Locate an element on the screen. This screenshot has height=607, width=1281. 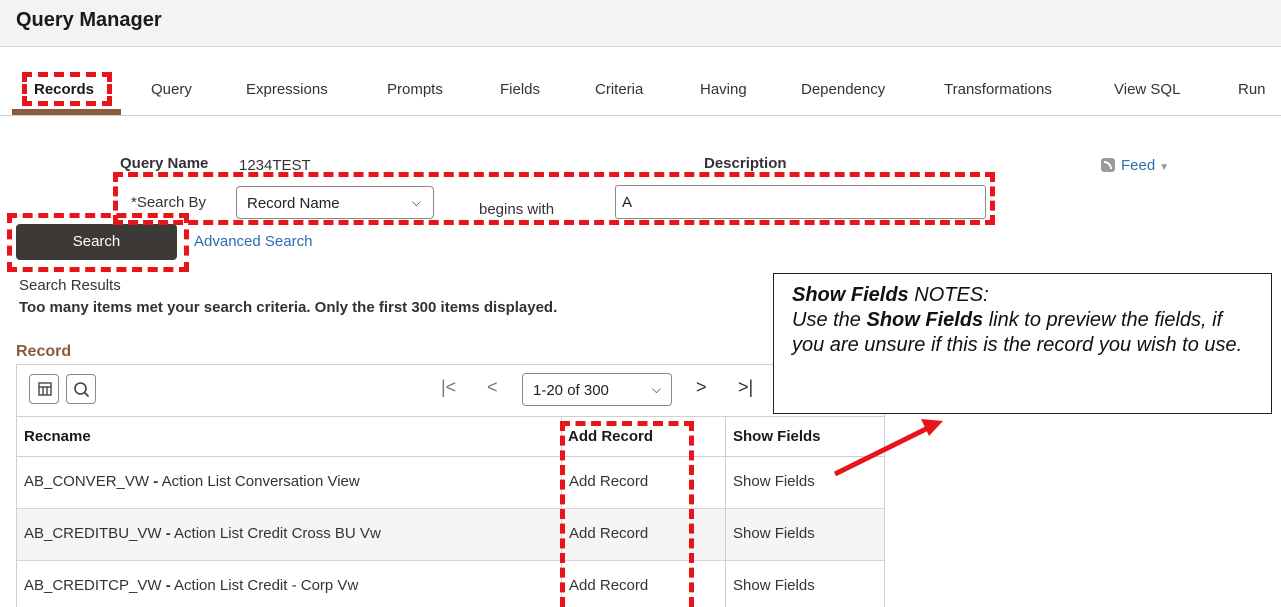
column-divider is located at coordinates (725, 512).